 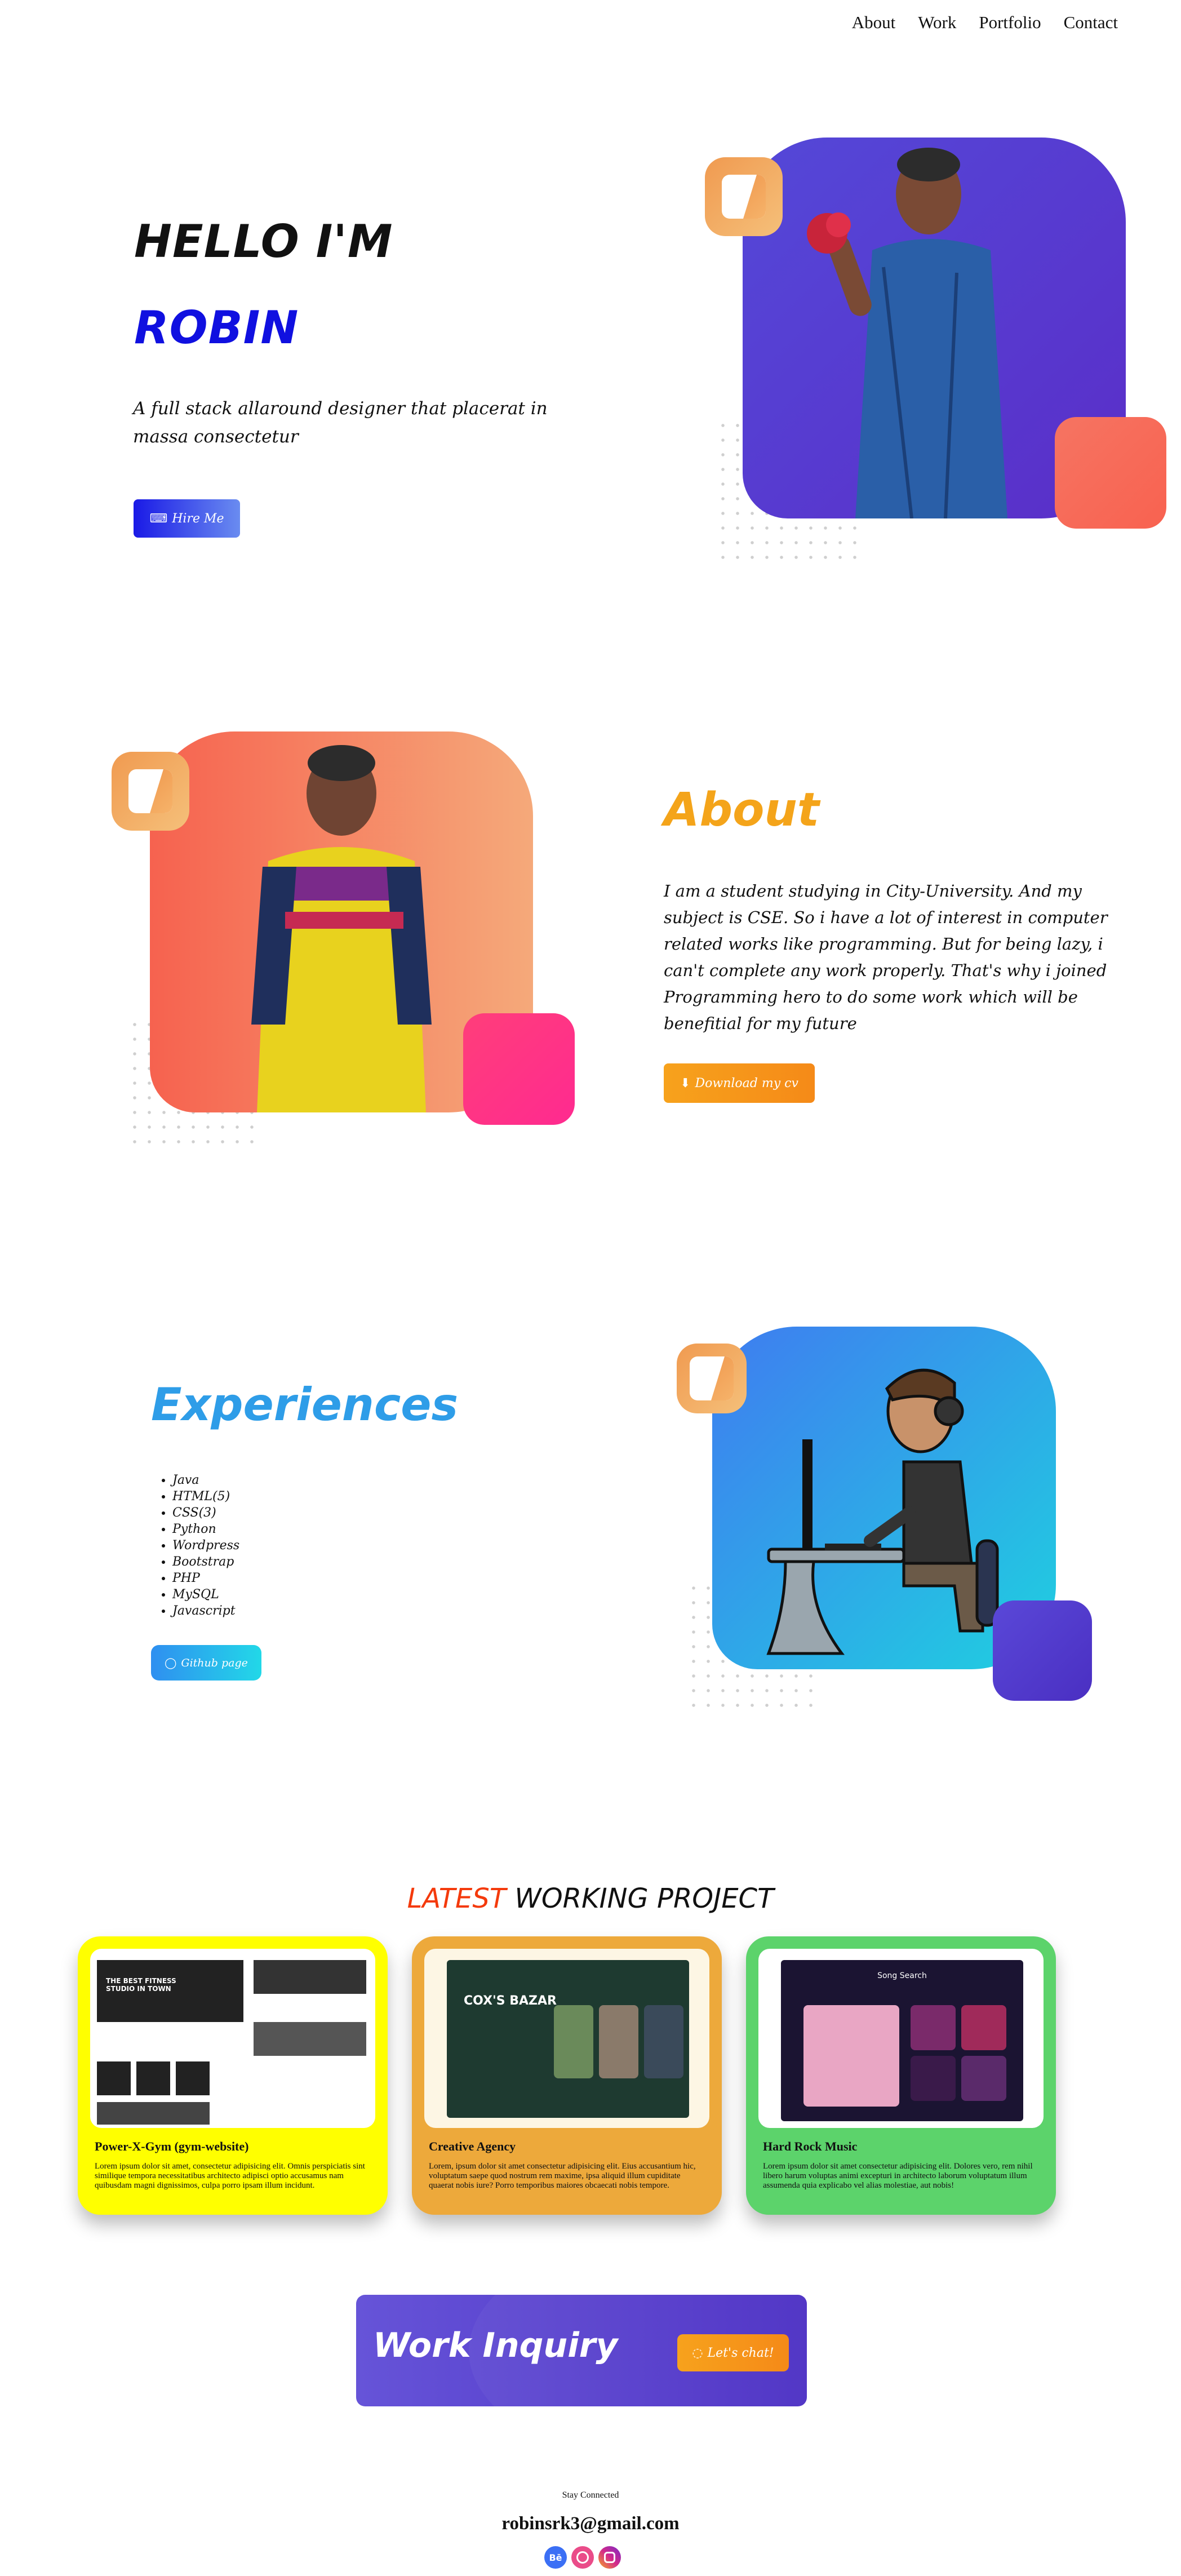 What do you see at coordinates (457, 1898) in the screenshot?
I see `projects-title-accent: LATEST` at bounding box center [457, 1898].